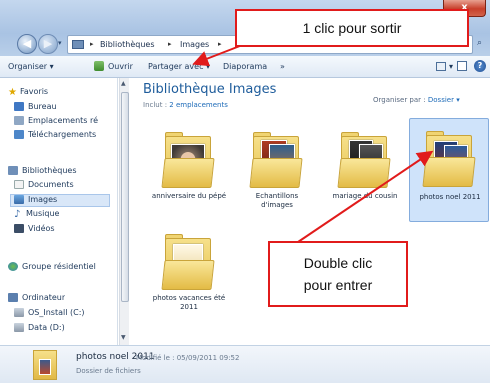 The image size is (490, 383). I want to click on scrollbar-thumb, so click(125, 197).